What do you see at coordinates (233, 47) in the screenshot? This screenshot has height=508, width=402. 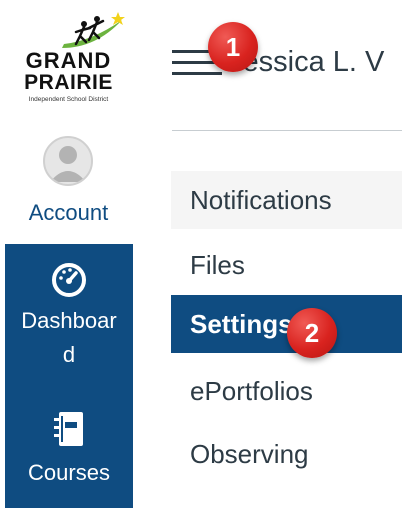 I see `step-callout-1: 1` at bounding box center [233, 47].